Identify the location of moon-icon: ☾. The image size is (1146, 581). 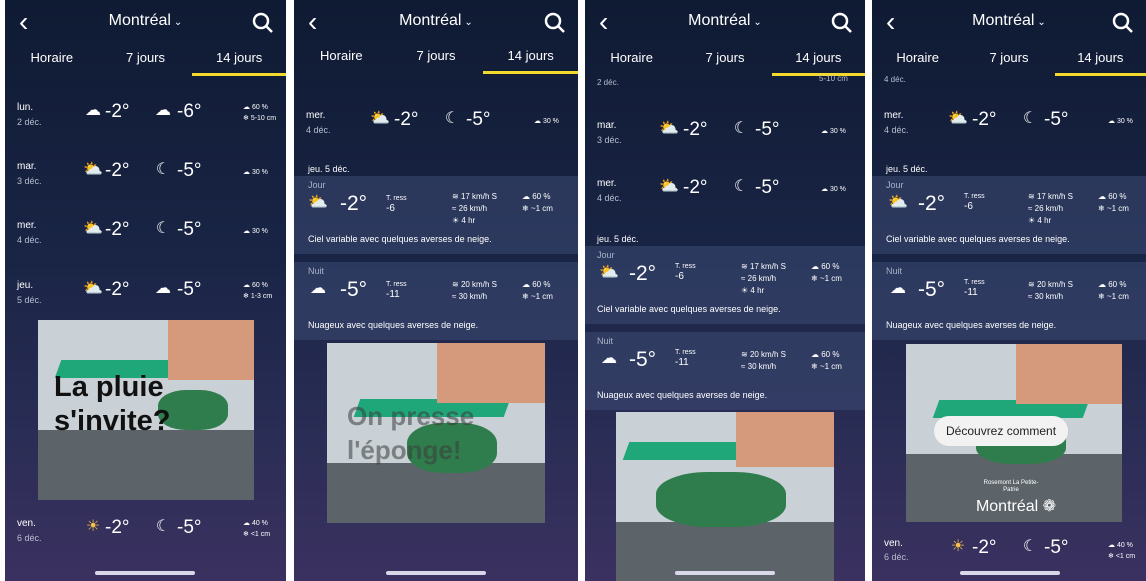
(741, 186).